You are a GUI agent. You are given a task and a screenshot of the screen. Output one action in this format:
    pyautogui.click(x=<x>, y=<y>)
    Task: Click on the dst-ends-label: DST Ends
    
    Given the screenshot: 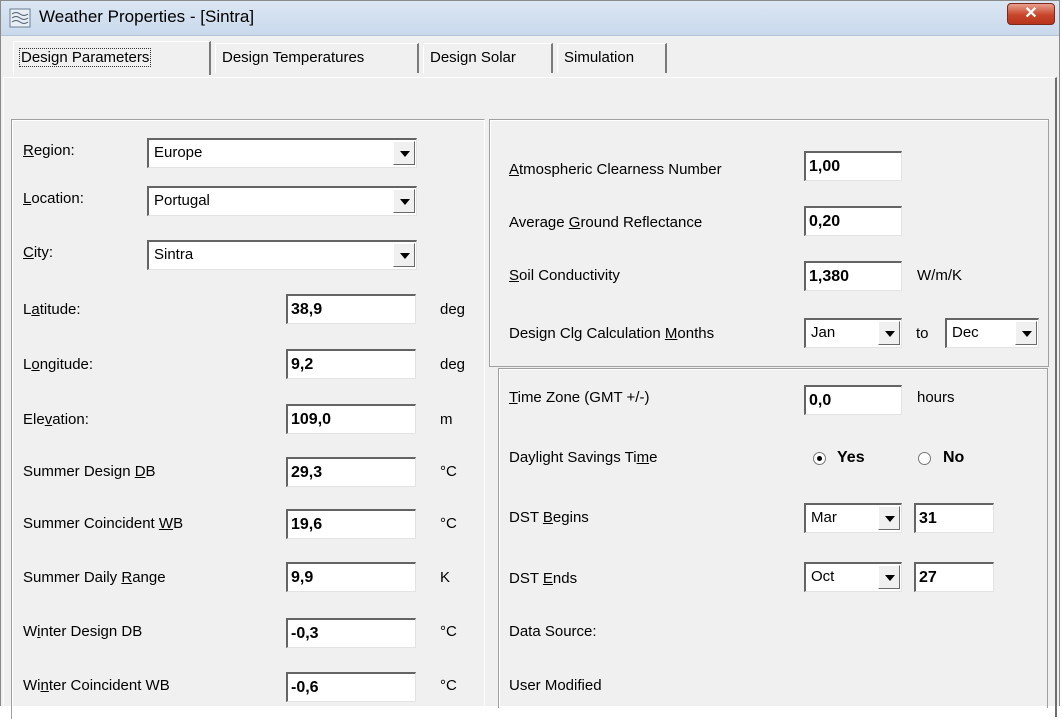 What is the action you would take?
    pyautogui.click(x=543, y=578)
    